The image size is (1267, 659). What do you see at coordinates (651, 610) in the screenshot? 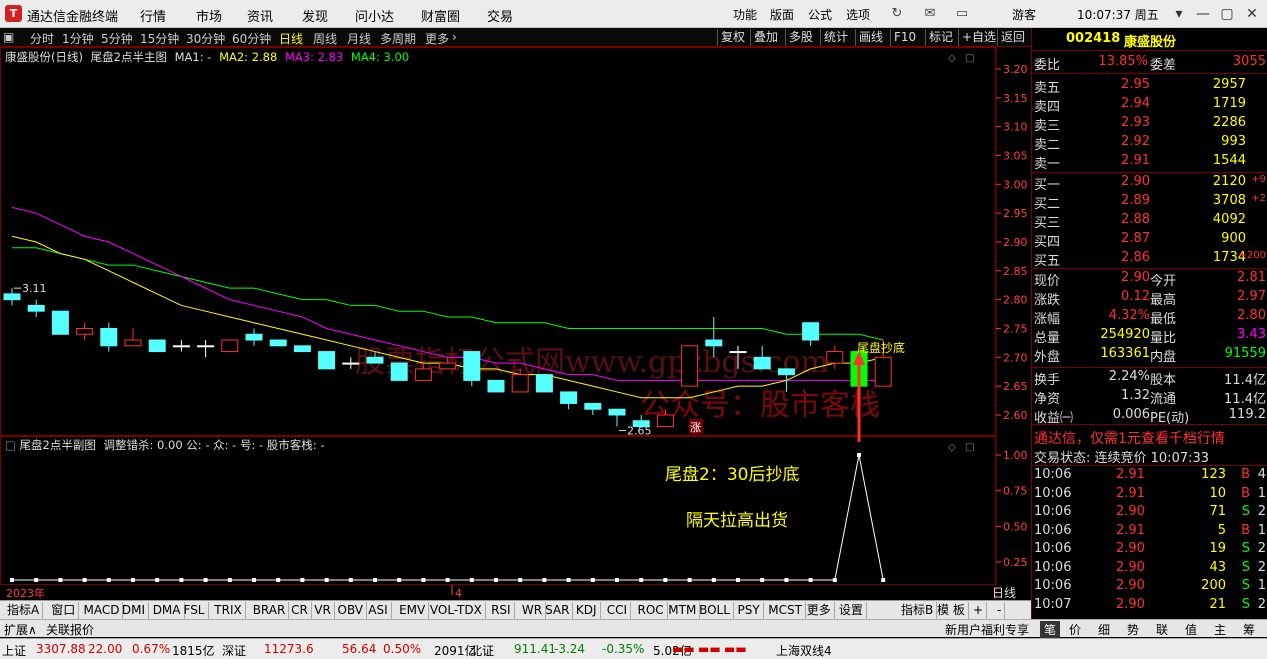
I see `indicator-tab: ROC` at bounding box center [651, 610].